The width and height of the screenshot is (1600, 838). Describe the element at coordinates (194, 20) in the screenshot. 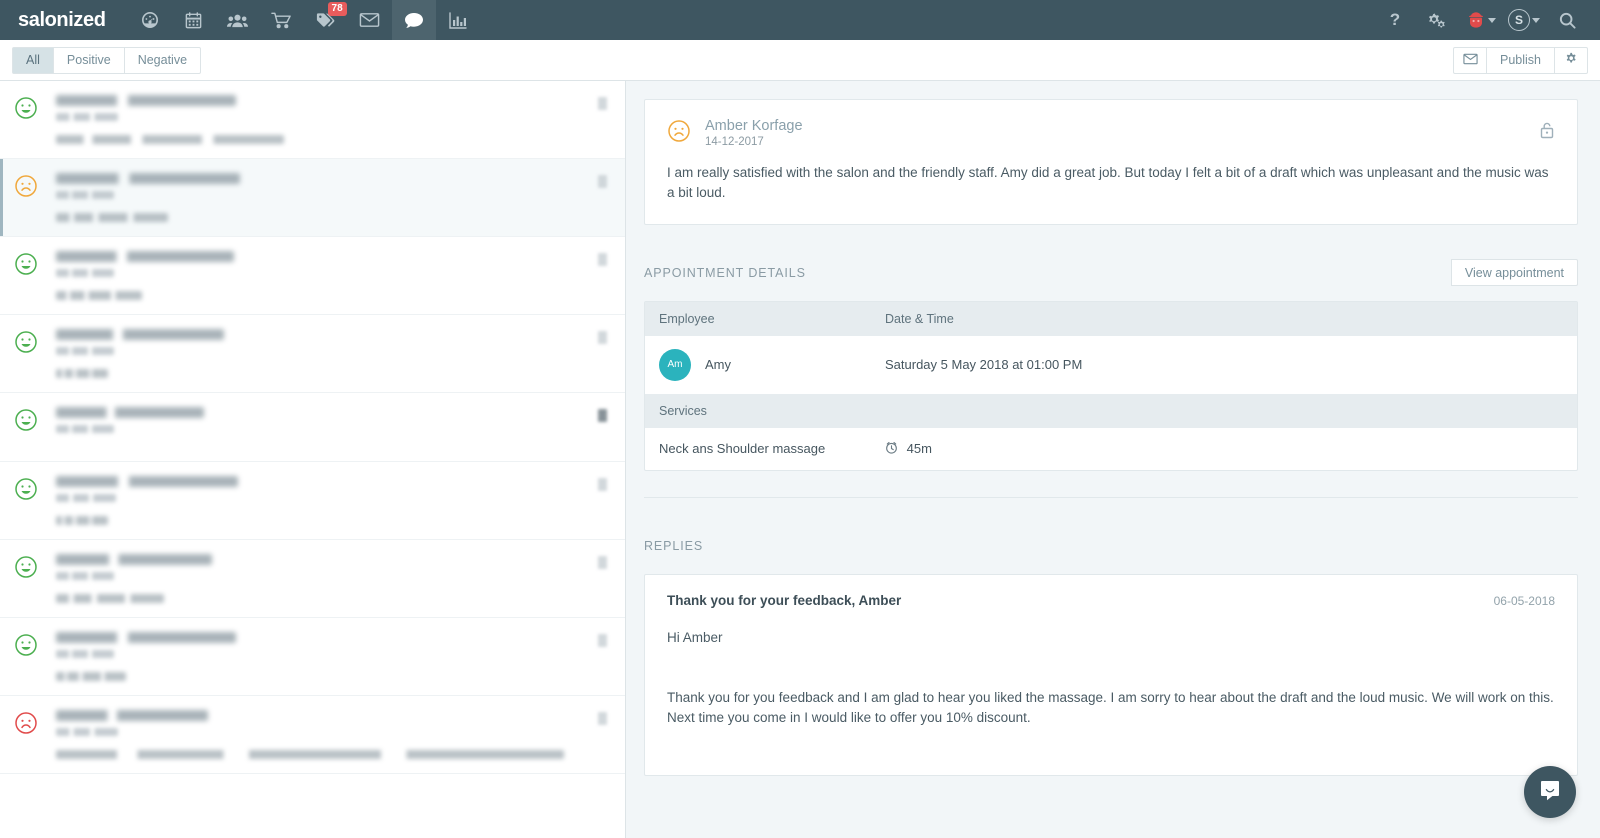

I see `nav-item-calendar` at that location.